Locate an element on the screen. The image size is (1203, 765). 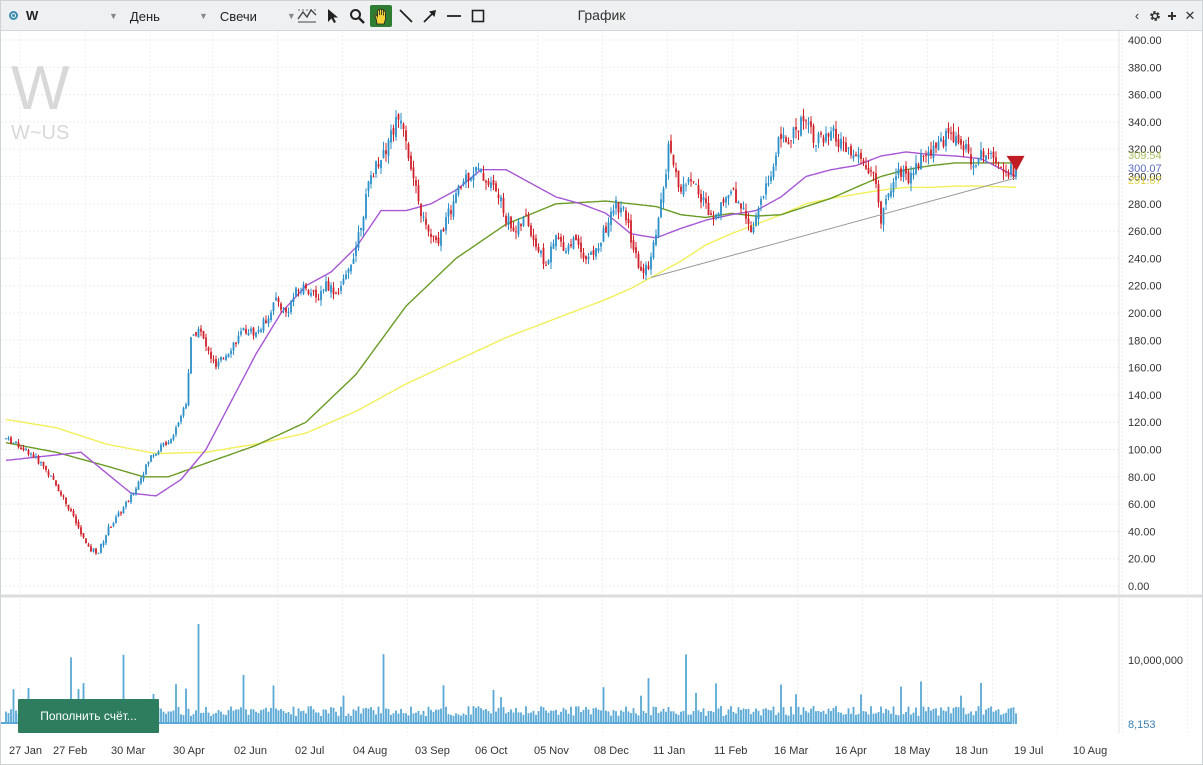
indicators-button is located at coordinates (307, 16).